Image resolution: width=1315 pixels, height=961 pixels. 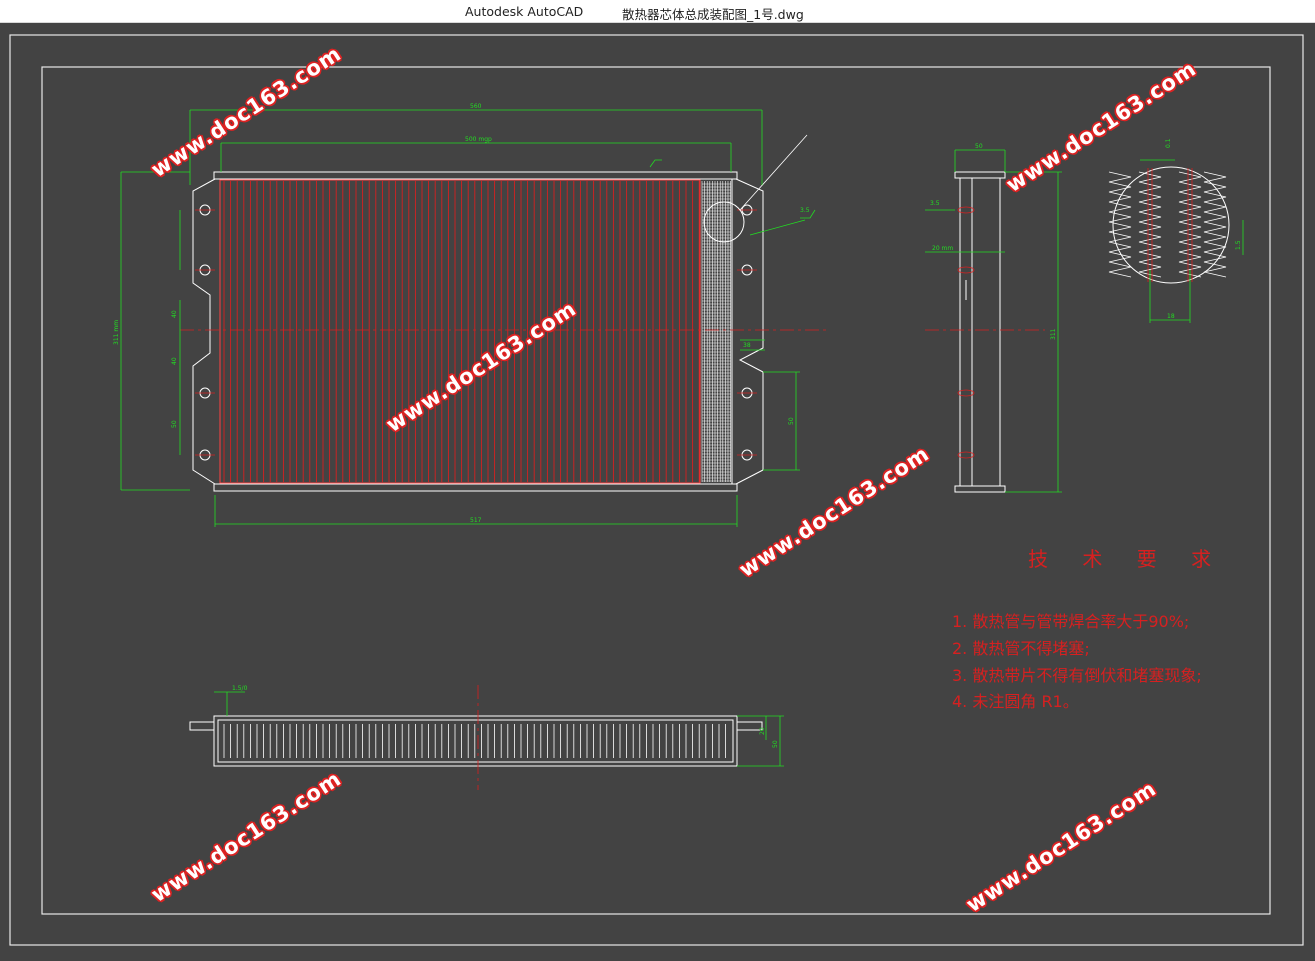 What do you see at coordinates (942, 248) in the screenshot?
I see `svg-text: 20 mm` at bounding box center [942, 248].